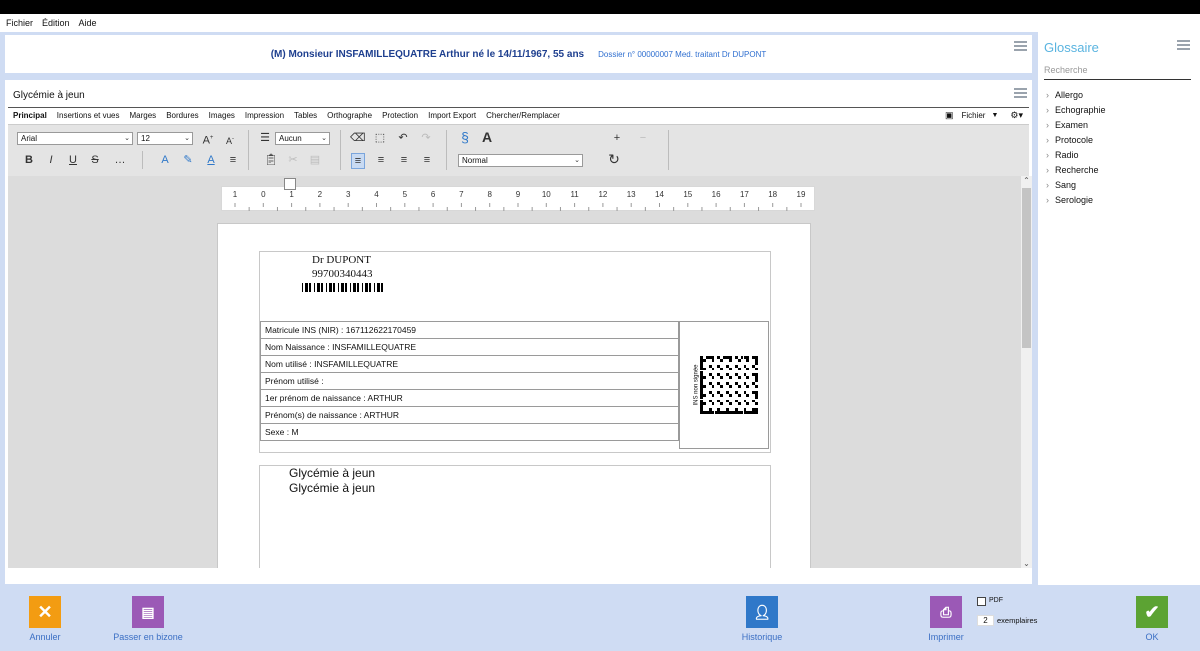  Describe the element at coordinates (348, 194) in the screenshot. I see `ruler-number: 3` at that location.